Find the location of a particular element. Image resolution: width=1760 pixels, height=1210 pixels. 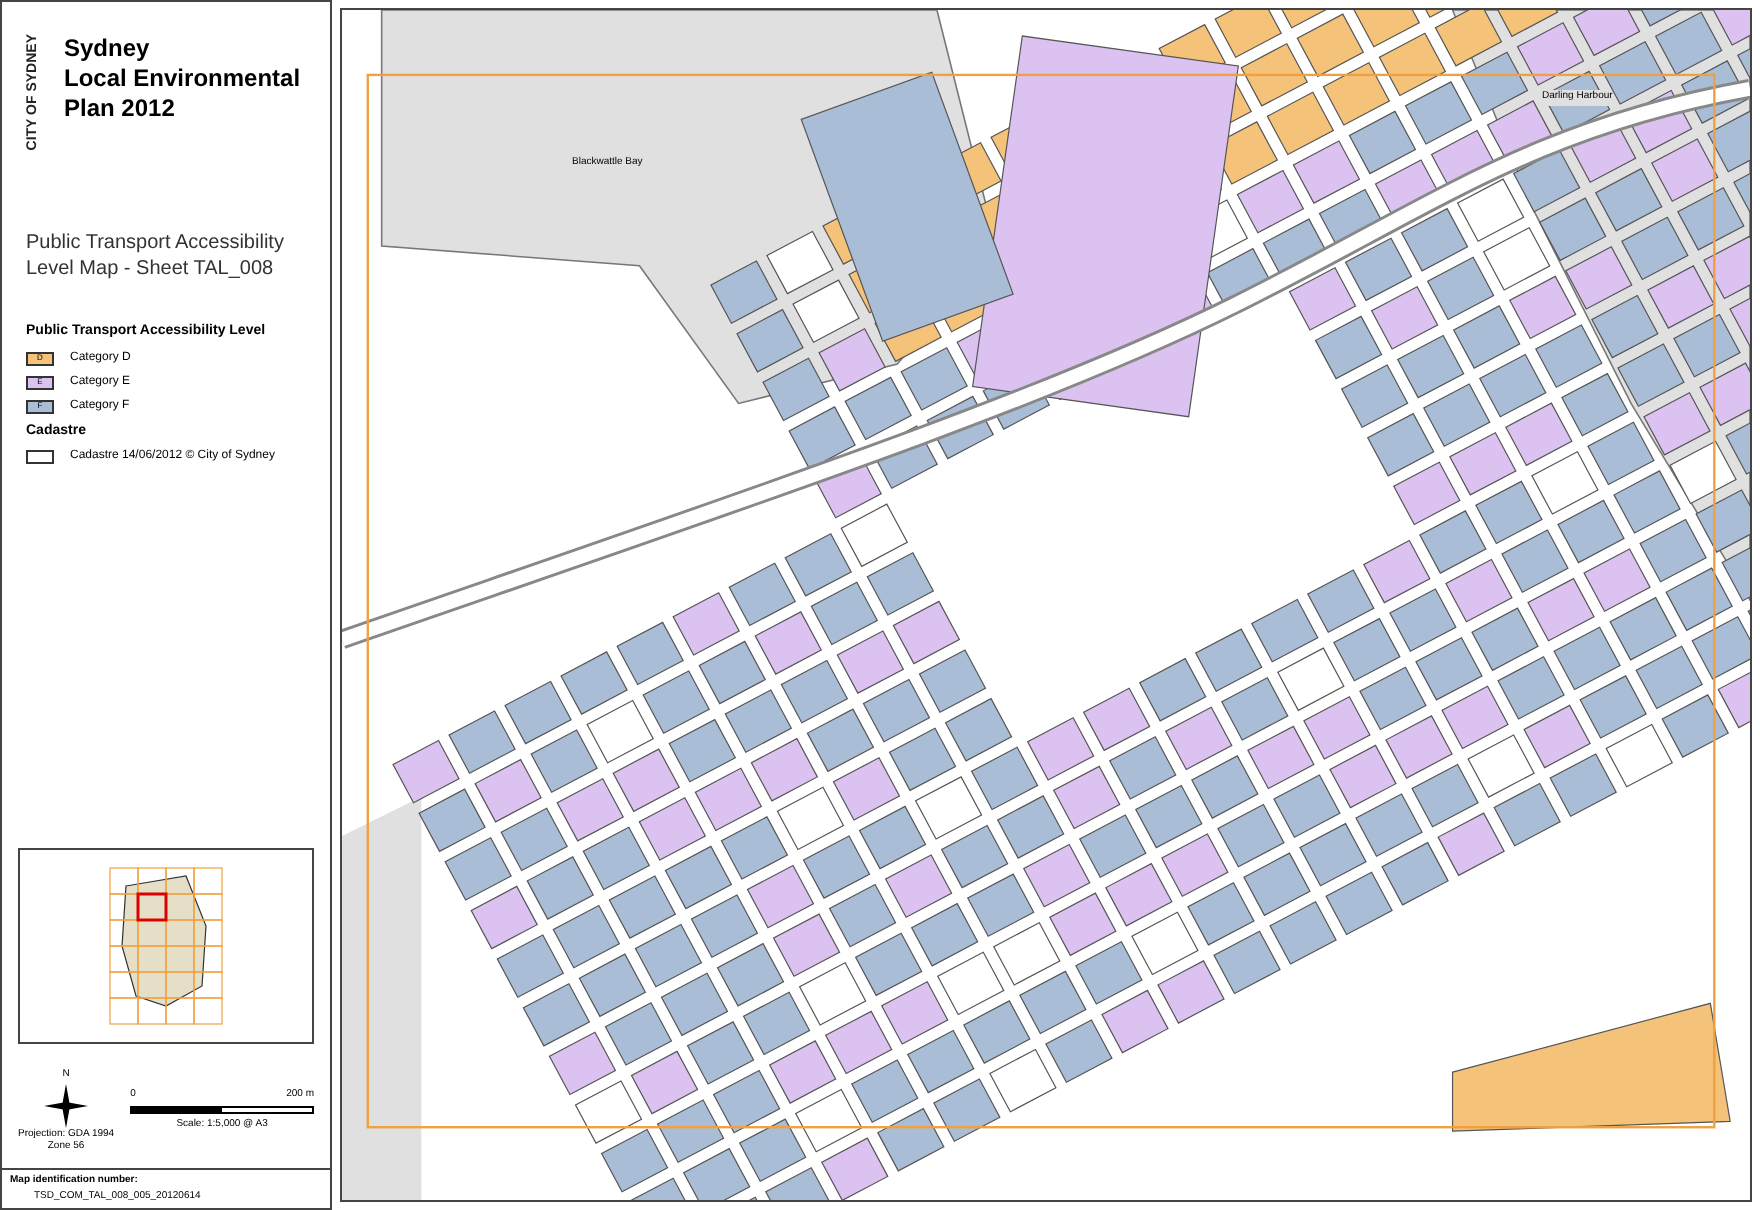

plan-title: Sydney Local Environmental Plan 2012 is located at coordinates (182, 80).